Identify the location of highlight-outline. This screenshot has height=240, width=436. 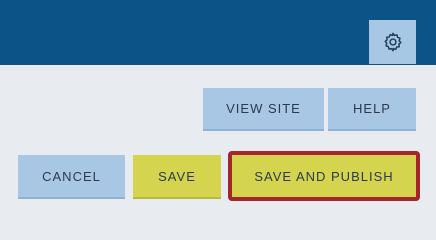
(324, 176).